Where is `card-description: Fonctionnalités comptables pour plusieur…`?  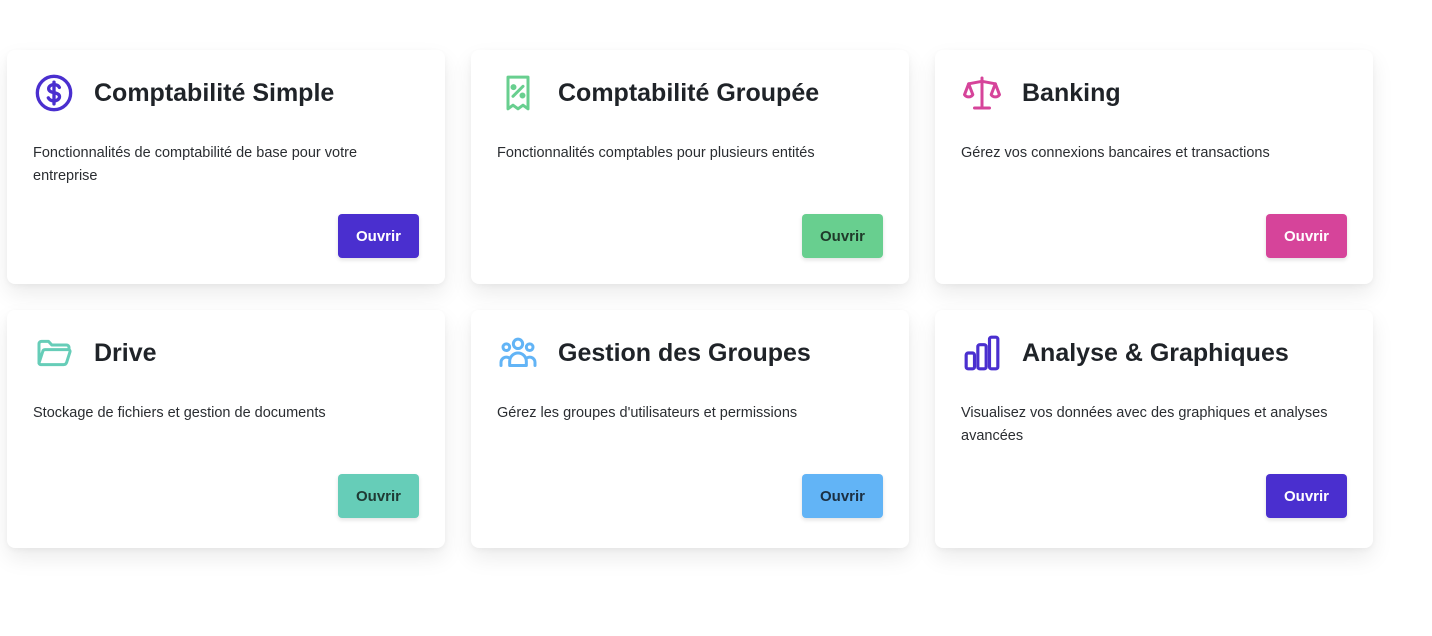
card-description: Fonctionnalités comptables pour plusieur… is located at coordinates (656, 153).